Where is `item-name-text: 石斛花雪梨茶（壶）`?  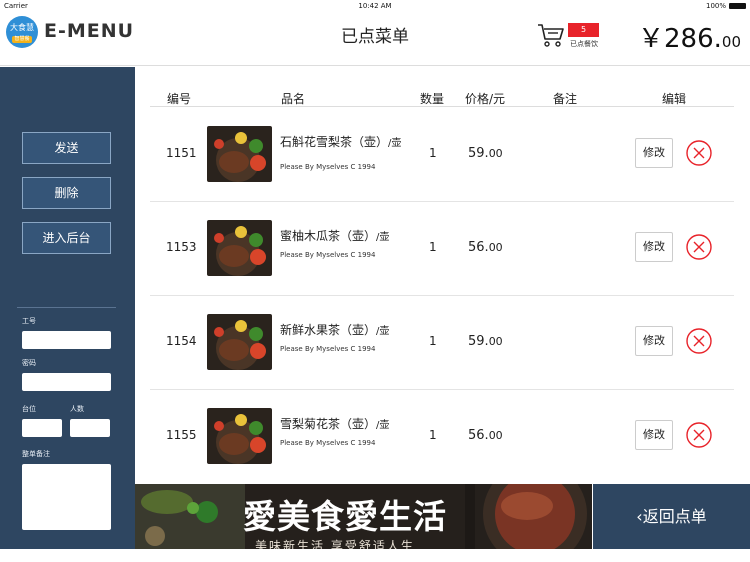
item-name-text: 石斛花雪梨茶（壶） is located at coordinates (334, 142).